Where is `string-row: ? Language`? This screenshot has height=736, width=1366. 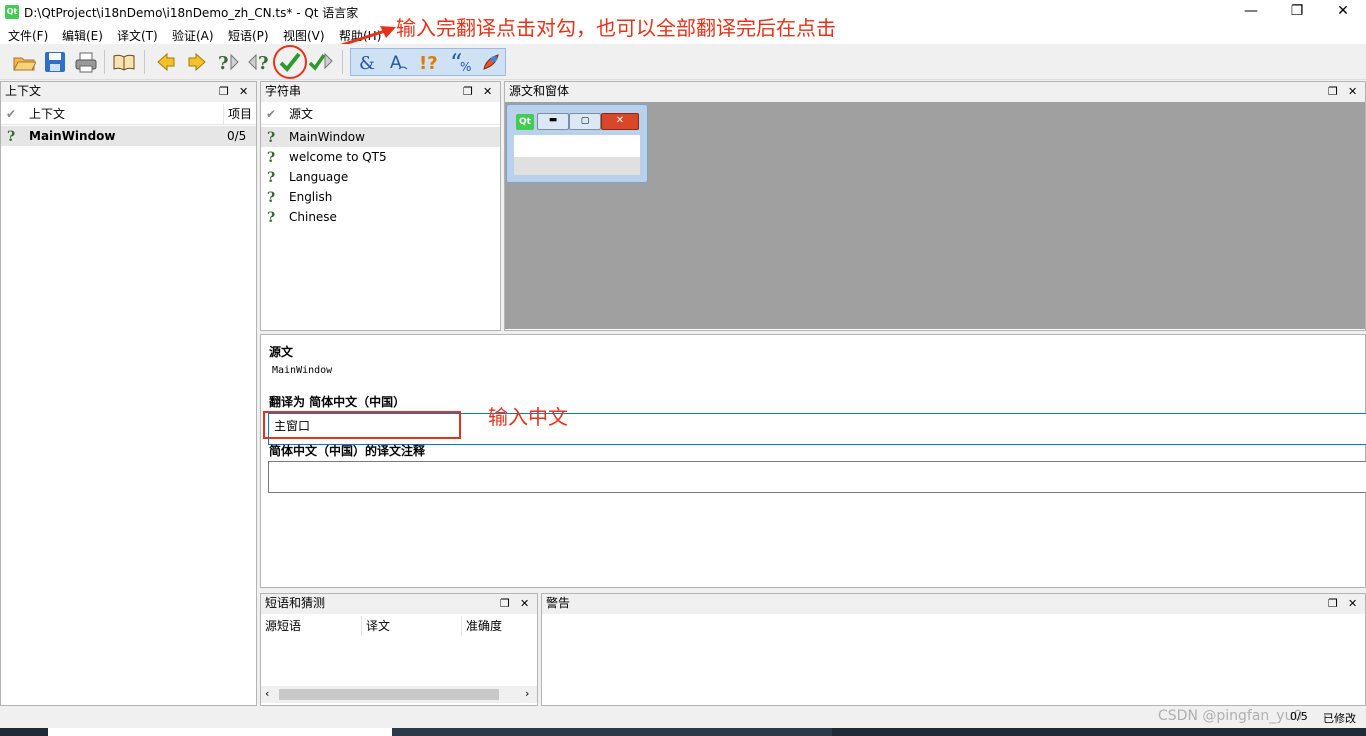 string-row: ? Language is located at coordinates (380, 177).